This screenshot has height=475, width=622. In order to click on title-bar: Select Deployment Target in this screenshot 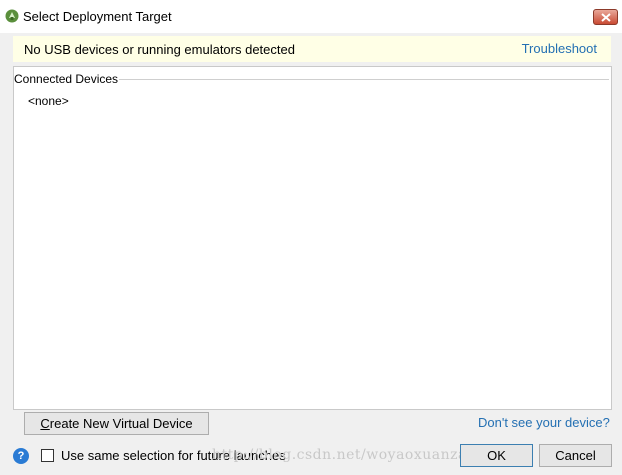, I will do `click(311, 16)`.